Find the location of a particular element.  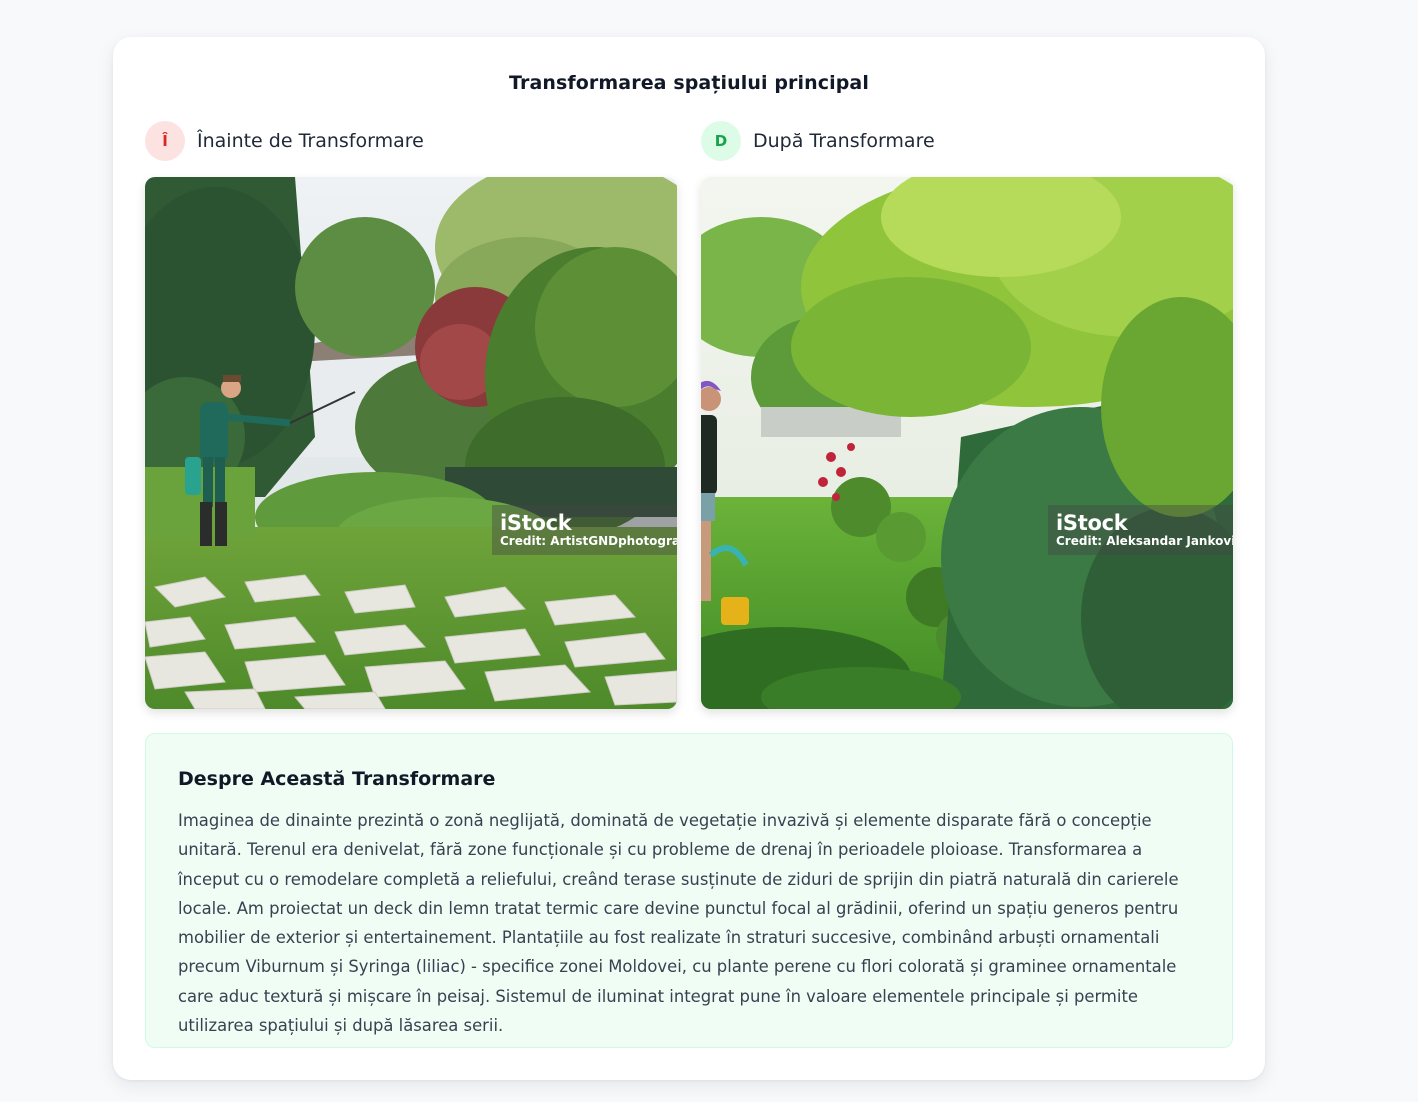

before-watermark-credit: Credit: ArtistGNDphotography is located at coordinates (588, 541).